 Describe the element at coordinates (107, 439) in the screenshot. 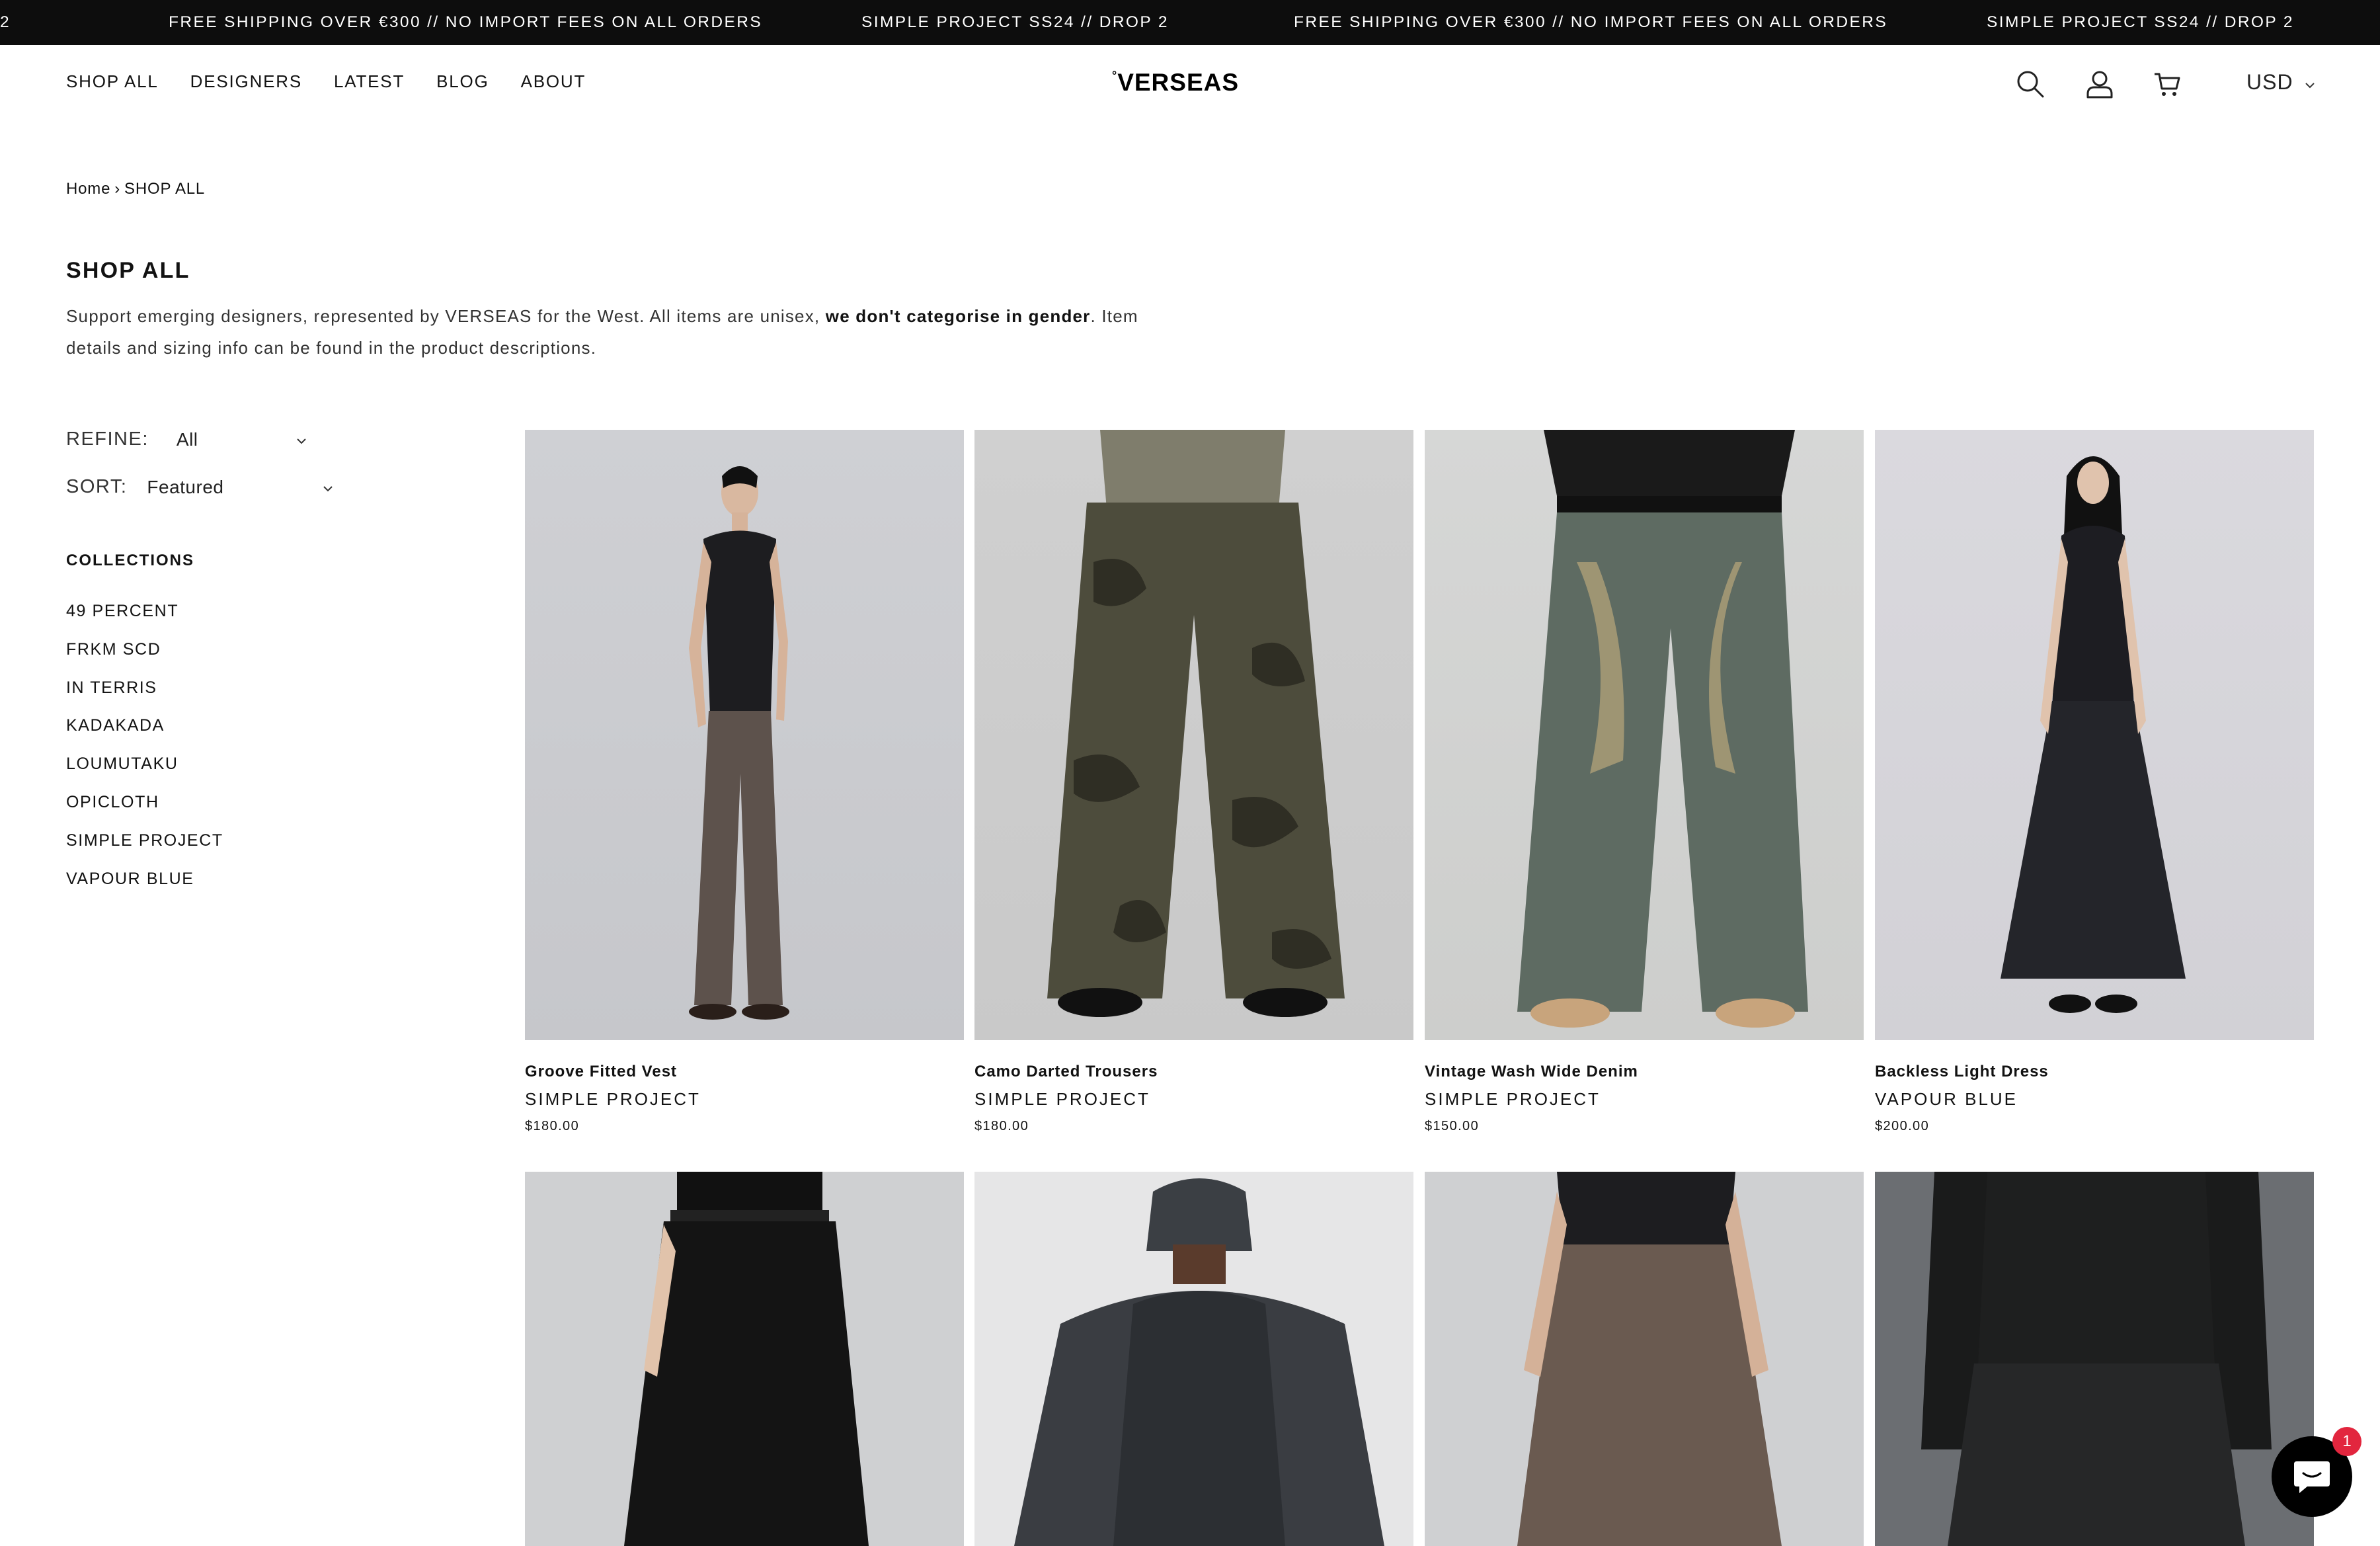

I see `refine-label: REFINE:` at that location.